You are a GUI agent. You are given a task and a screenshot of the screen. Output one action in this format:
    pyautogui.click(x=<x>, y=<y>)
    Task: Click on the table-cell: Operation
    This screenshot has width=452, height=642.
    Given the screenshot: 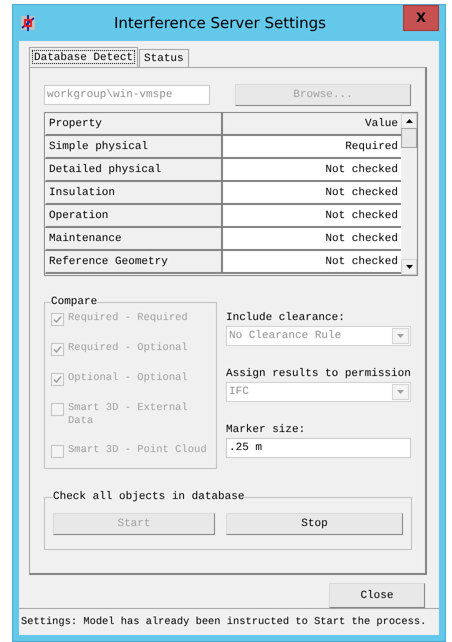 What is the action you would take?
    pyautogui.click(x=134, y=216)
    